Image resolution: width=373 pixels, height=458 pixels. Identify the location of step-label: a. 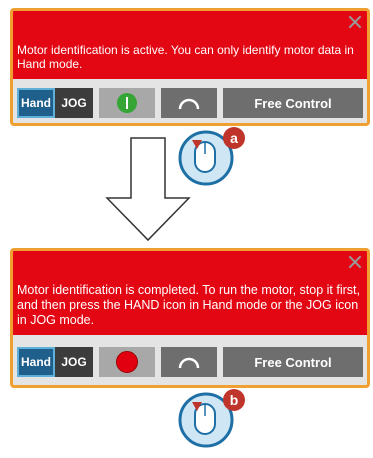
(234, 138).